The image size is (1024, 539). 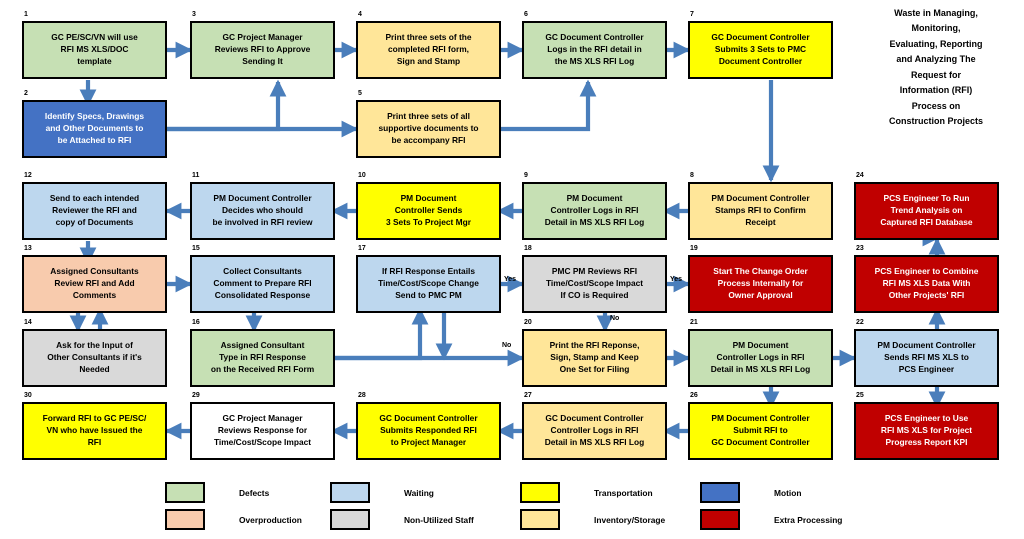 What do you see at coordinates (860, 322) in the screenshot?
I see `node-number: 22` at bounding box center [860, 322].